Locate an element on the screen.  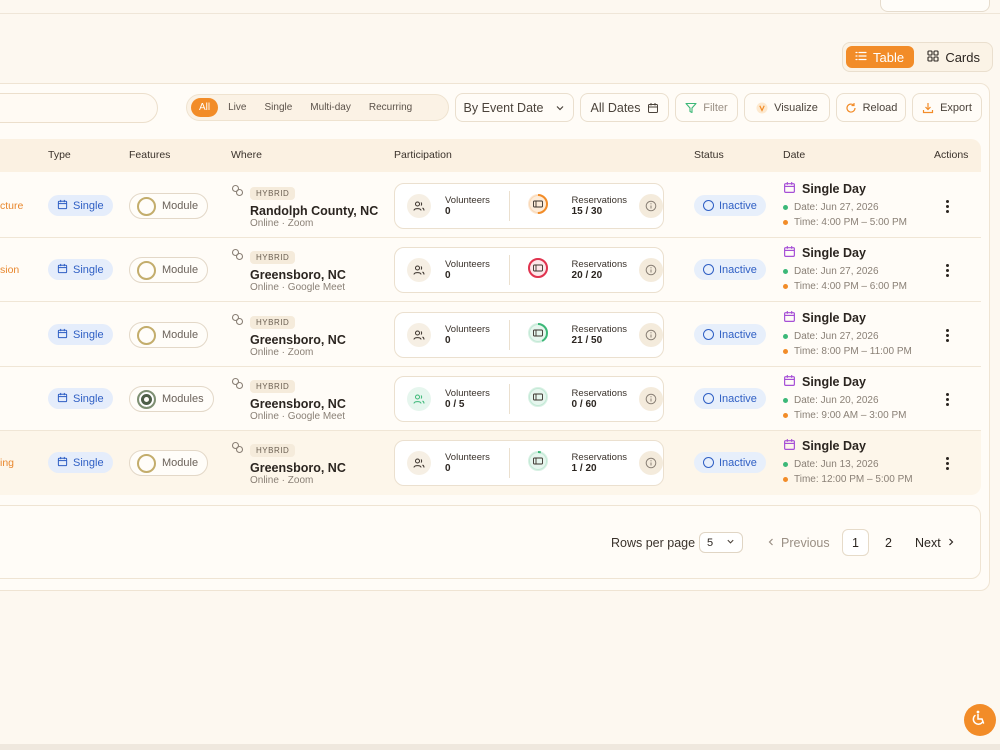
event-title-fragment: ing is located at coordinates (7, 463).